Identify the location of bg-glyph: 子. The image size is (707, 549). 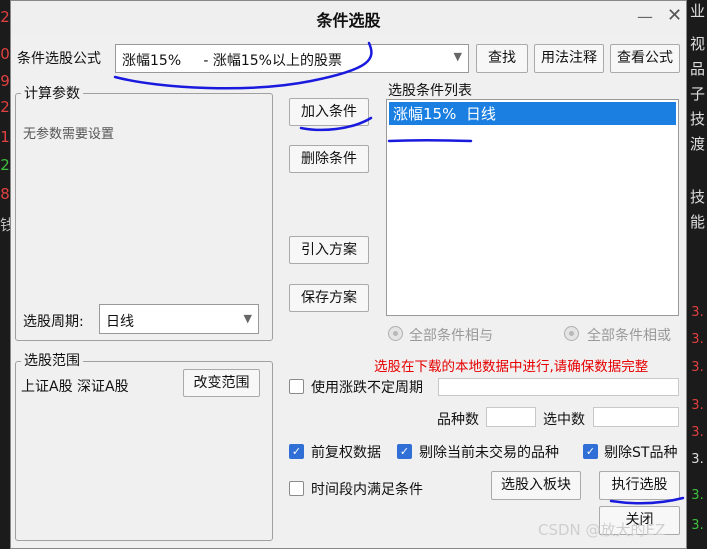
(697, 94).